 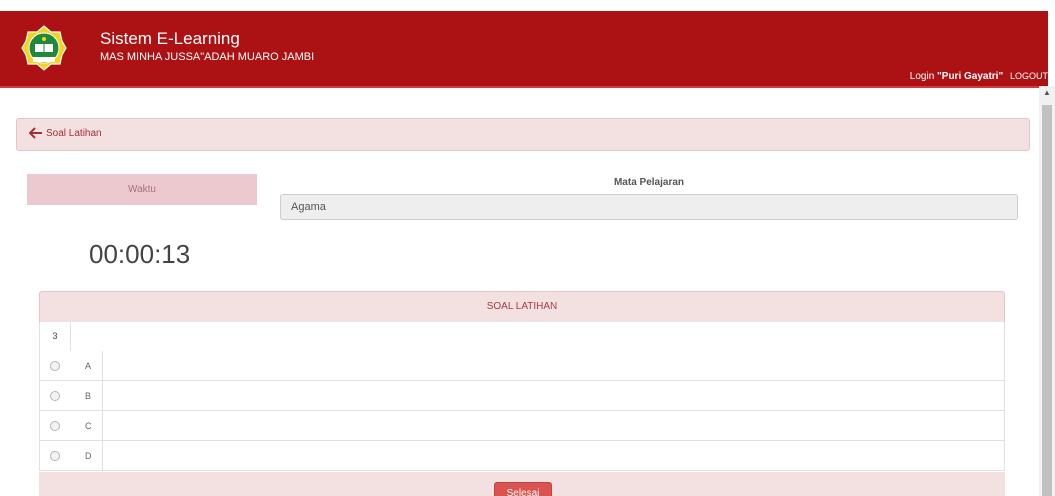 I want to click on vertical-scrollbar: ▲, so click(x=1047, y=291).